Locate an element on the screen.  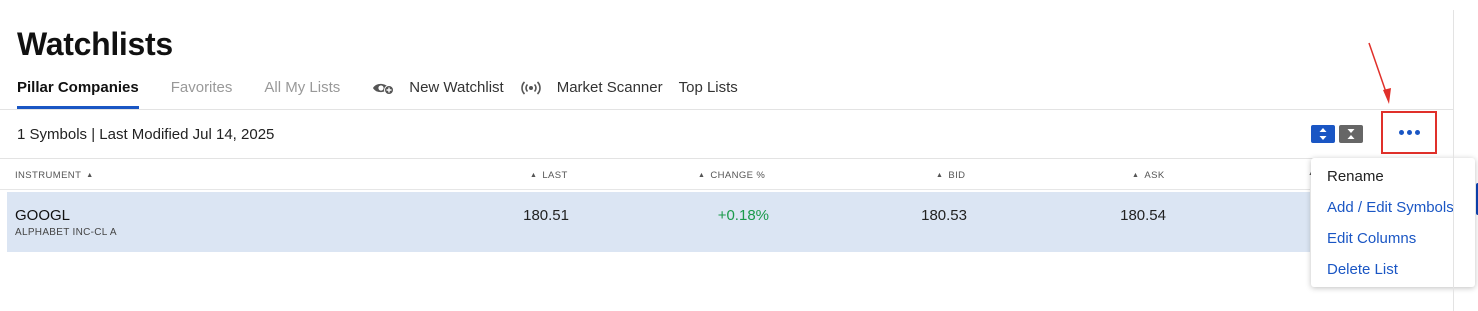
column-header-ask: ▲ ASK is located at coordinates (1146, 175).